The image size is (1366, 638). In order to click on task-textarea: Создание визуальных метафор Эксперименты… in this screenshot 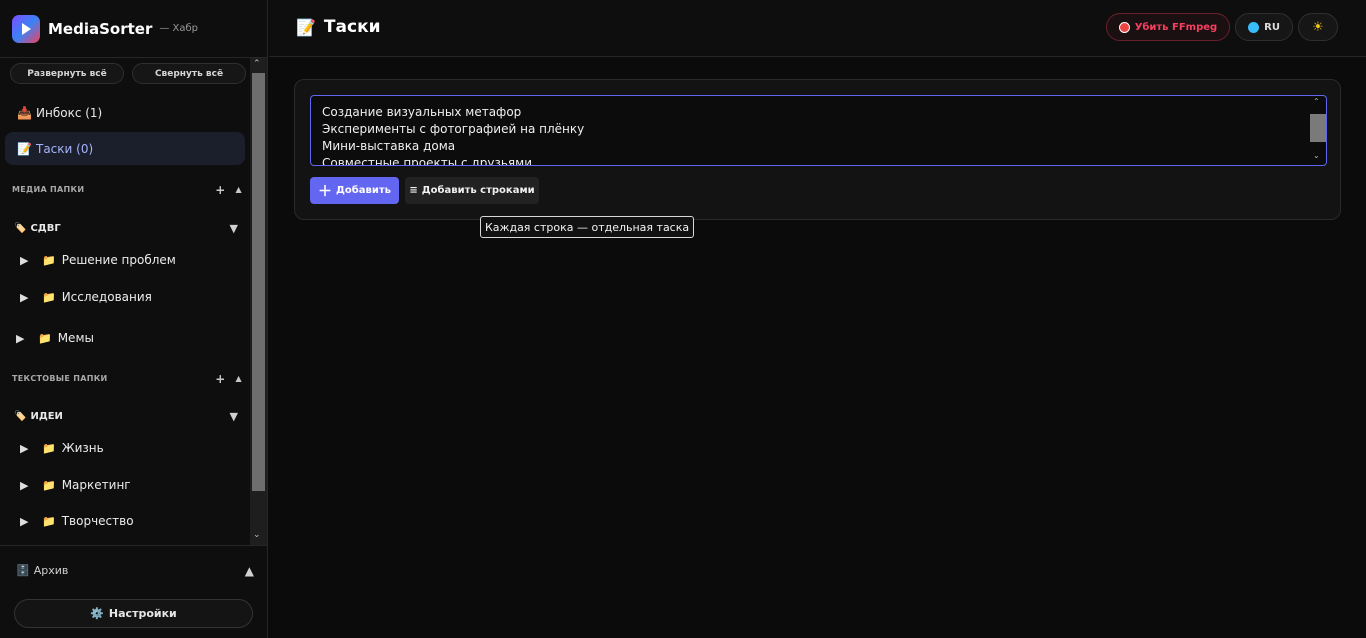, I will do `click(818, 130)`.